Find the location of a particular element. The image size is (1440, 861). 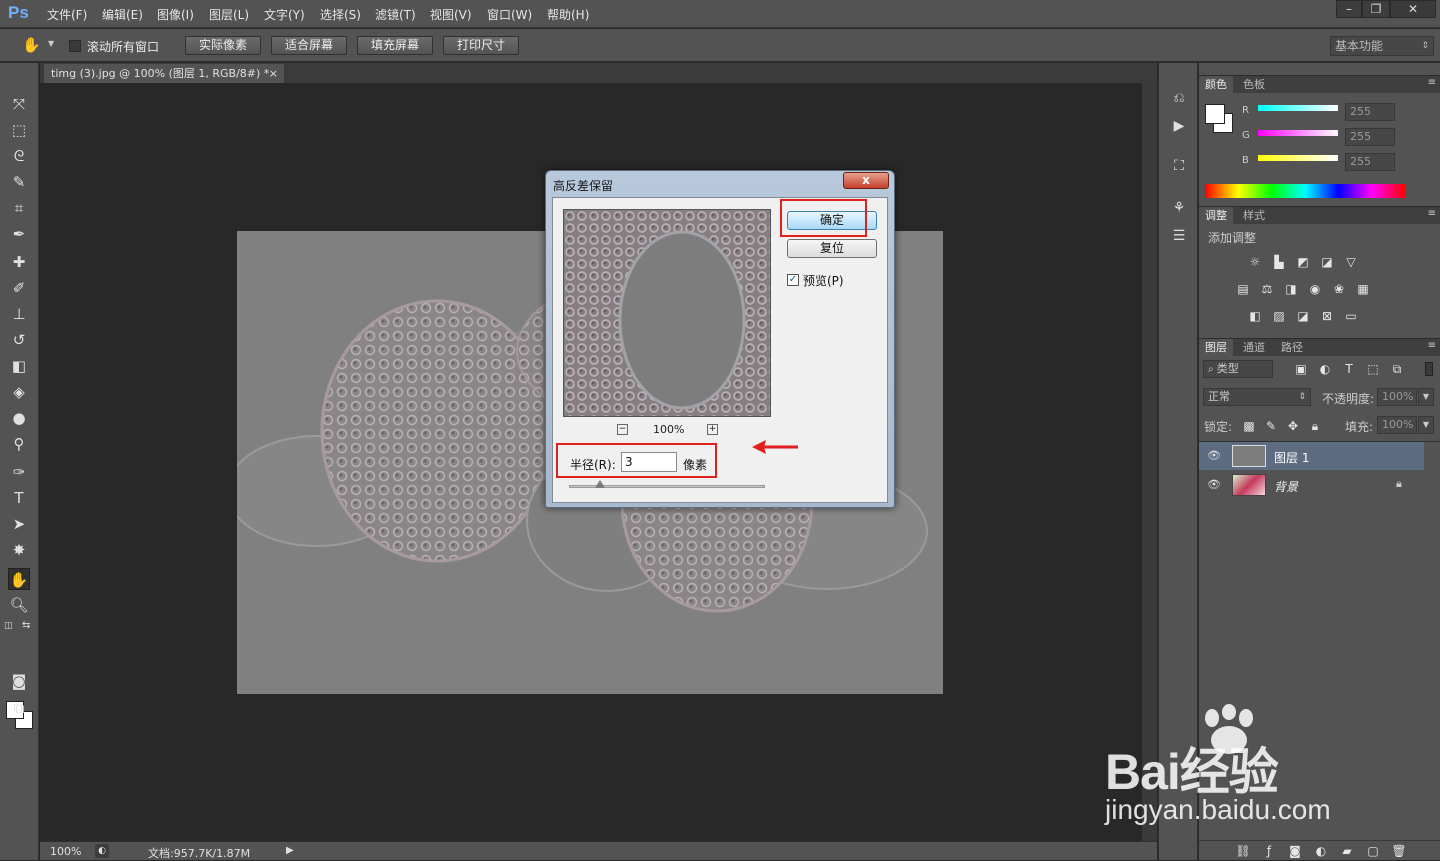

layer-row: 👁︎ 背景 🔒︎ is located at coordinates (1311, 485).